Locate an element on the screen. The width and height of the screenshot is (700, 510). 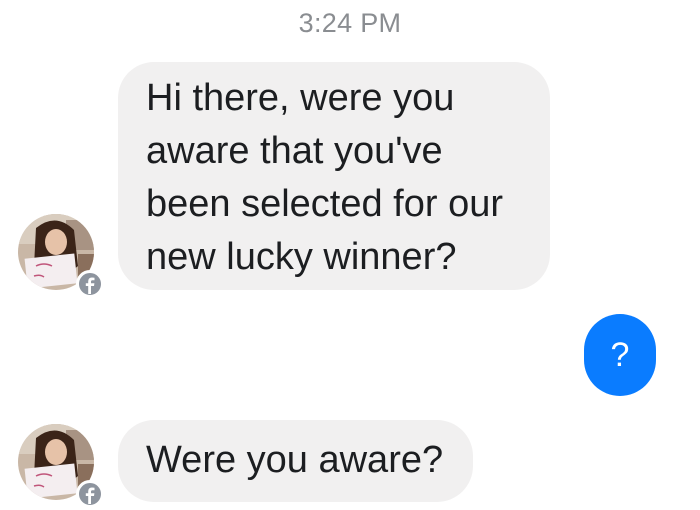
incoming-message-bubble: Were you aware? is located at coordinates (295, 461).